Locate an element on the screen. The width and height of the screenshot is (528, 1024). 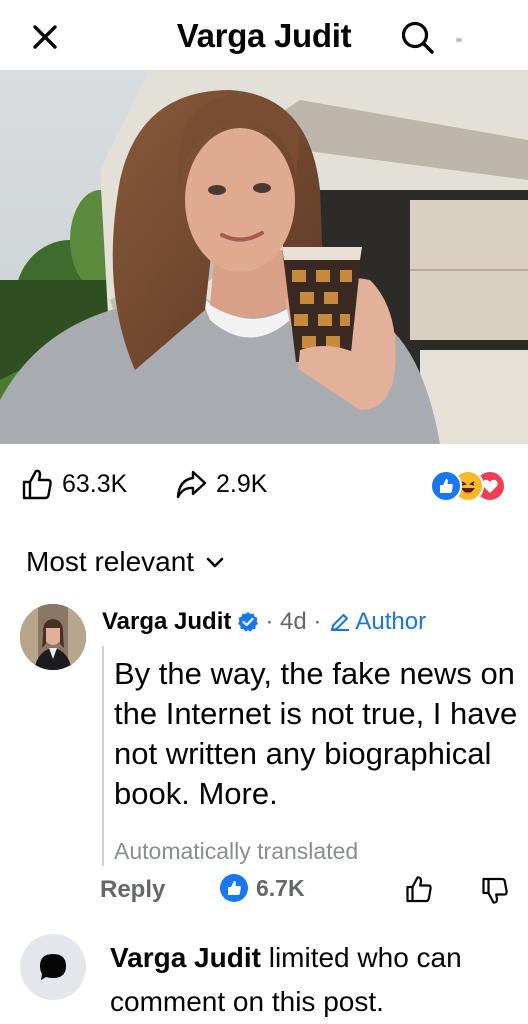
auto-translated-label: Automatically translated is located at coordinates (236, 851).